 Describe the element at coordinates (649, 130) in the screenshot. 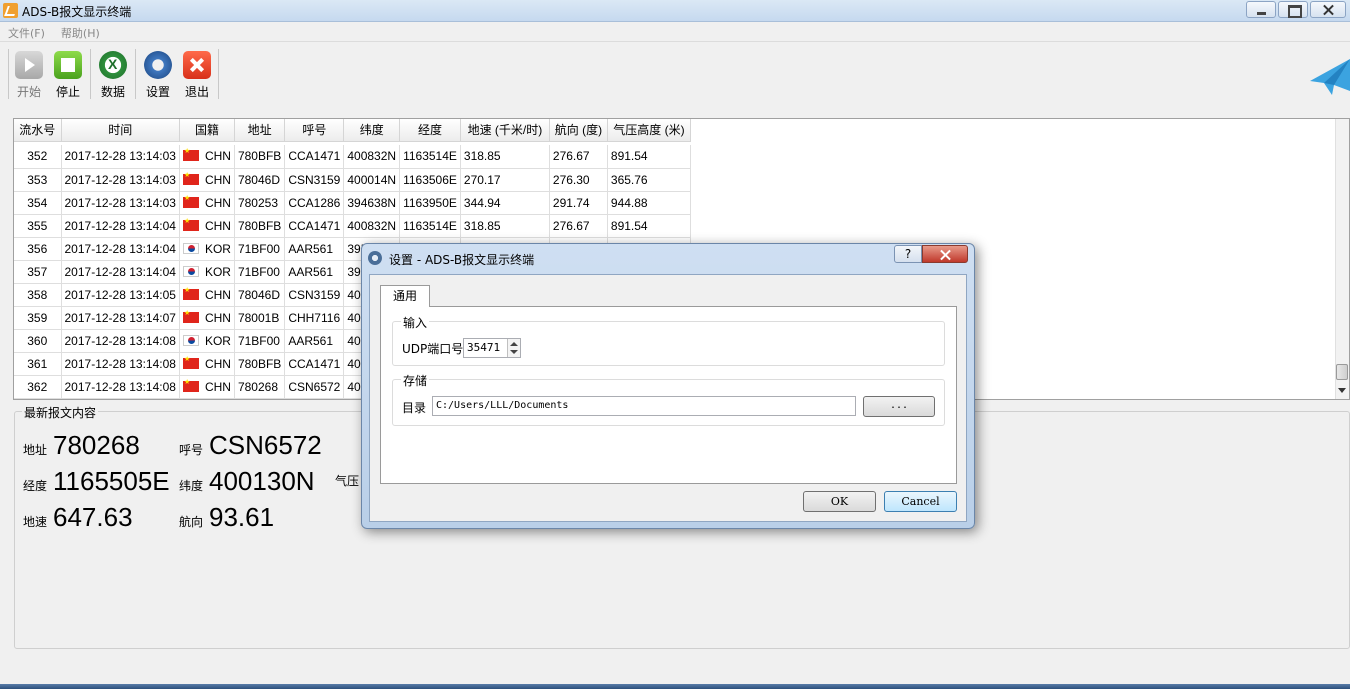

I see `column-header: 气压高度 (米)` at that location.